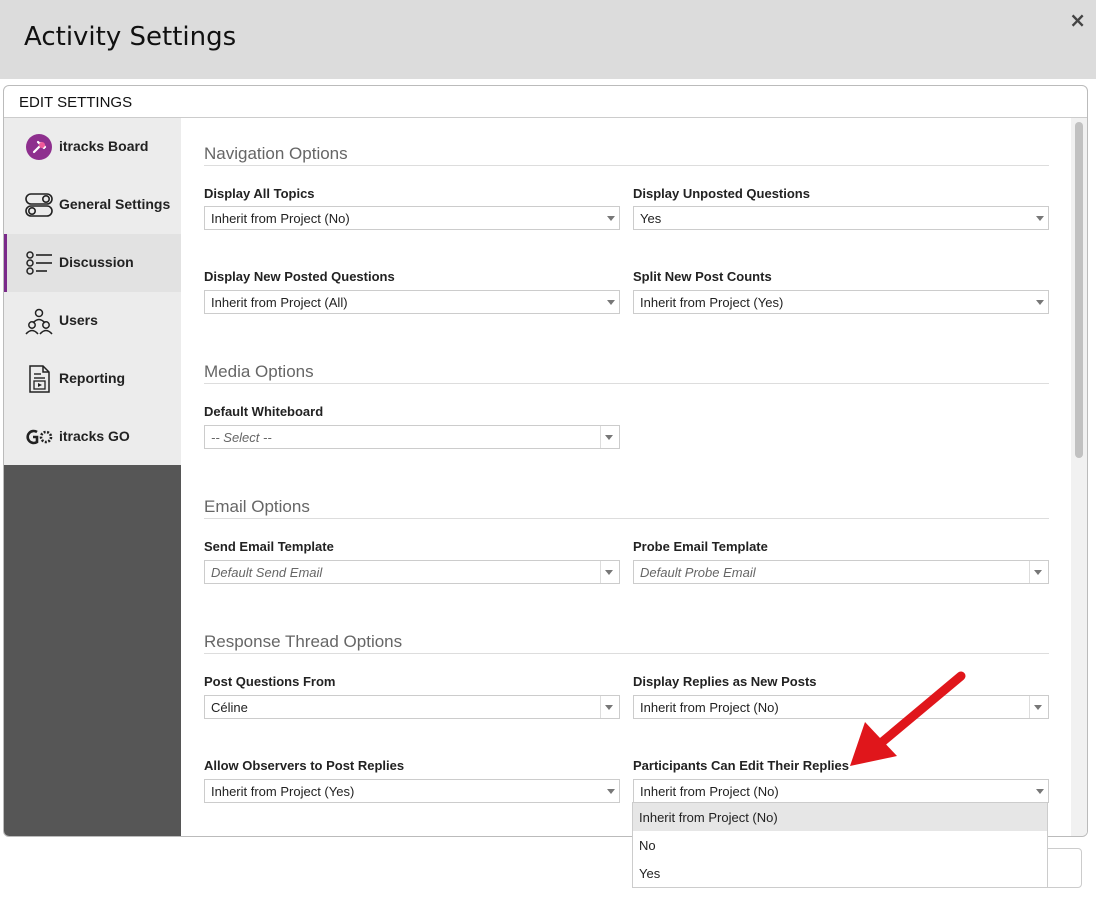 The width and height of the screenshot is (1096, 900). What do you see at coordinates (303, 641) in the screenshot?
I see `section-title-response-thread: Response Thread Options` at bounding box center [303, 641].